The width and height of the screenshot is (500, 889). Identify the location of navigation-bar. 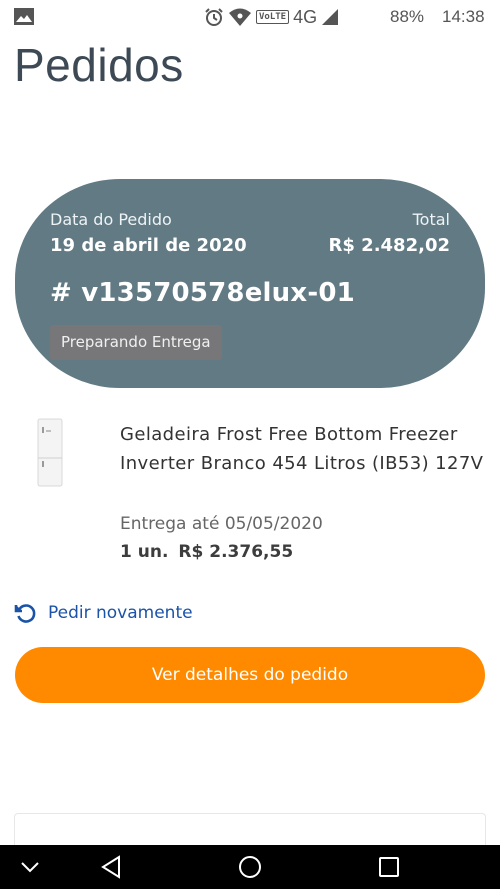
(250, 867).